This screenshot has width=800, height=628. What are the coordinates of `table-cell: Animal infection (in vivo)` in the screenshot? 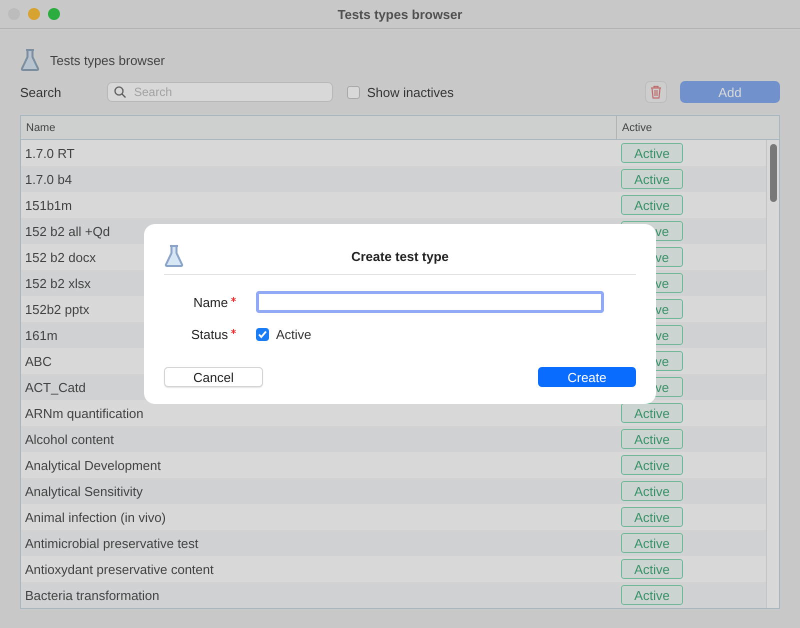 It's located at (95, 517).